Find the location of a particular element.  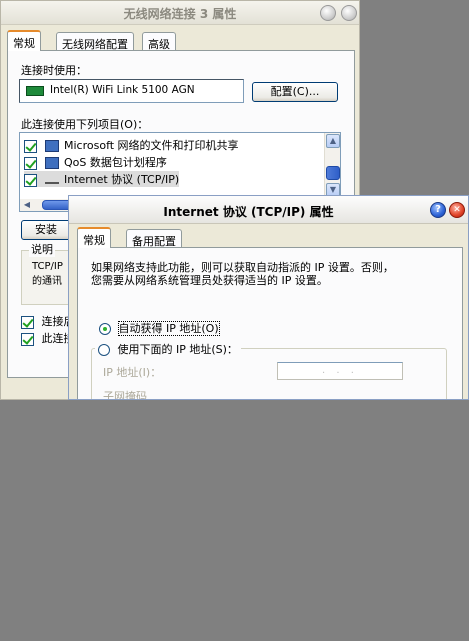

list-item-label: Internet 协议 (TCP/IP) is located at coordinates (122, 179).